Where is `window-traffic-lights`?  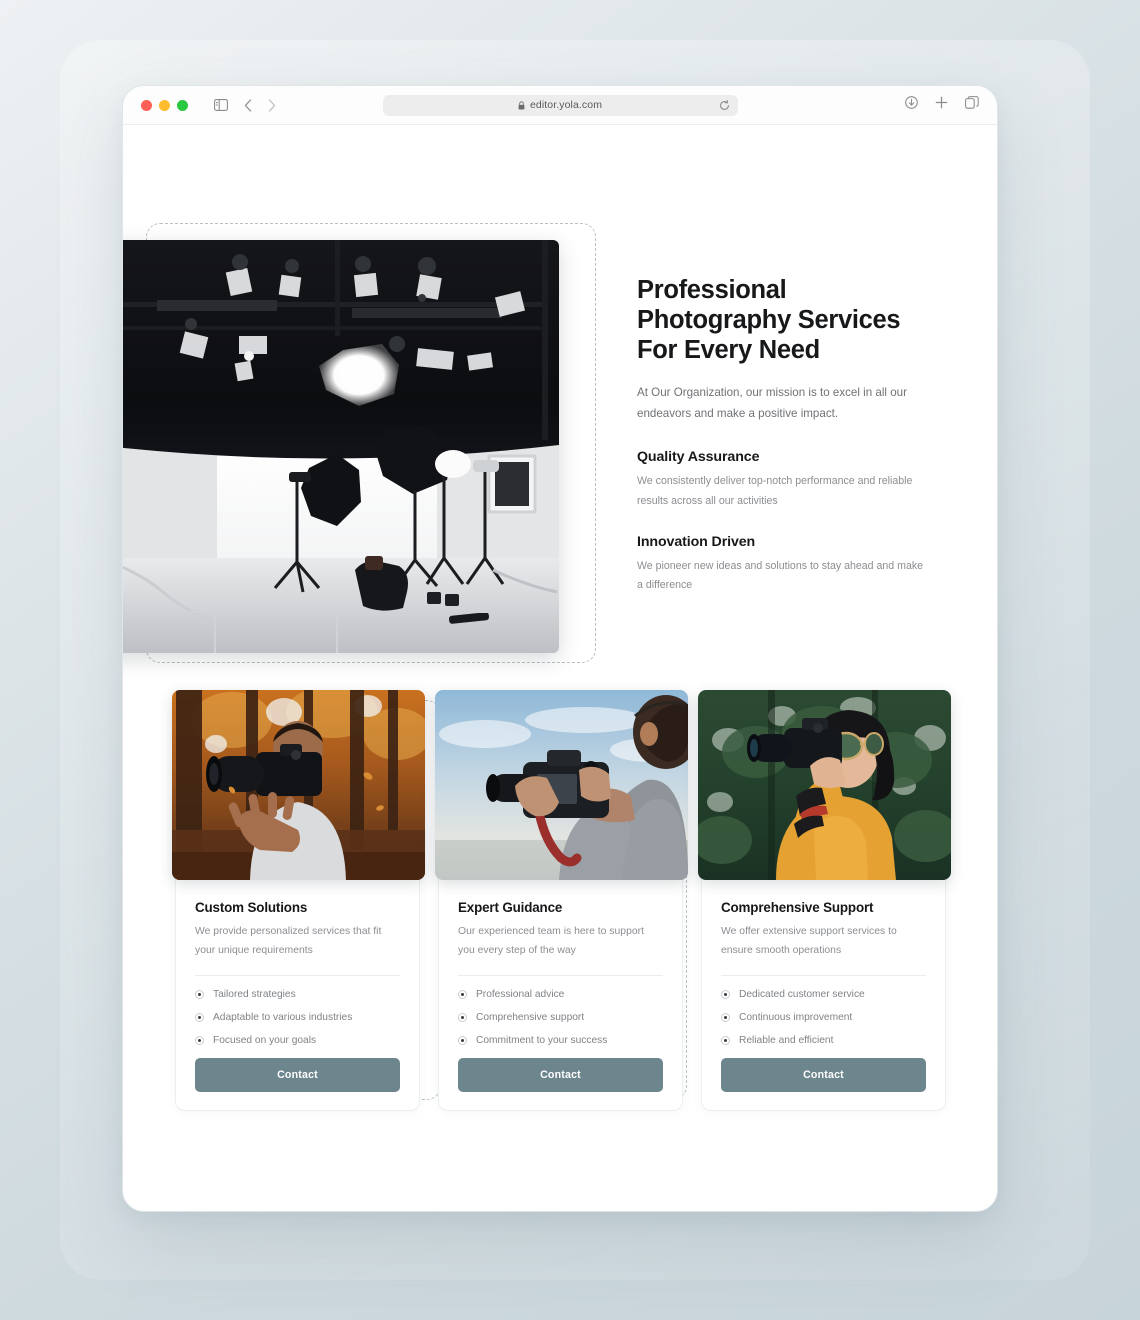
window-traffic-lights is located at coordinates (164, 105).